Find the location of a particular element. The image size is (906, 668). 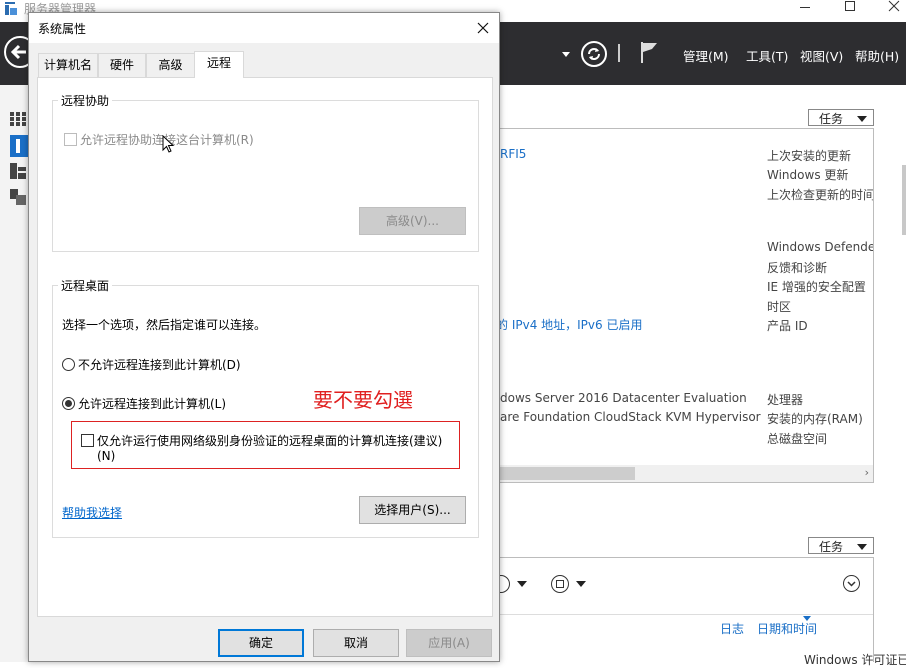

file-storage-icon is located at coordinates (18, 197).